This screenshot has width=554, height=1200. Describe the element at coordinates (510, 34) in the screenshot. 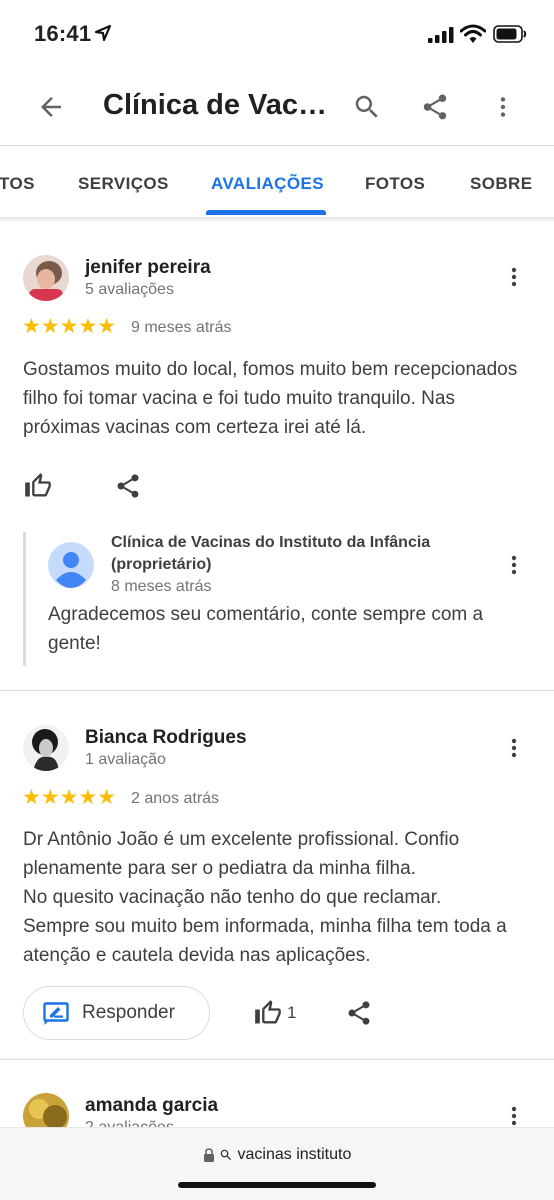

I see `battery-icon` at that location.